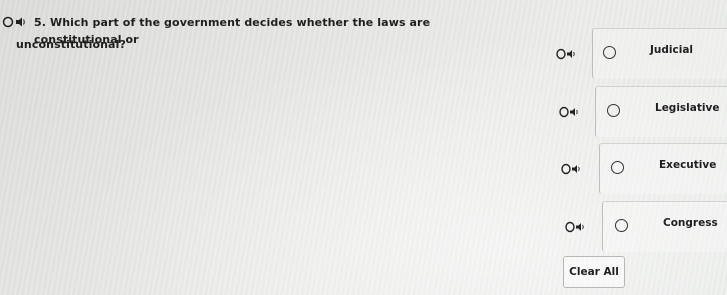 The width and height of the screenshot is (727, 295). I want to click on clear-all-button: Clear All, so click(594, 272).